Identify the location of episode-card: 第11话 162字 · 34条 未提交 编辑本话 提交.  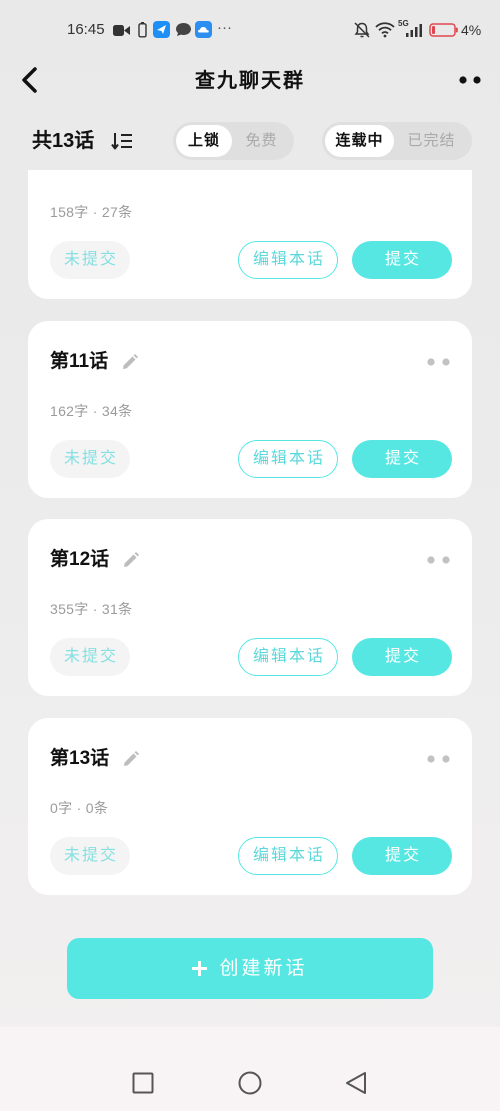
(250, 409).